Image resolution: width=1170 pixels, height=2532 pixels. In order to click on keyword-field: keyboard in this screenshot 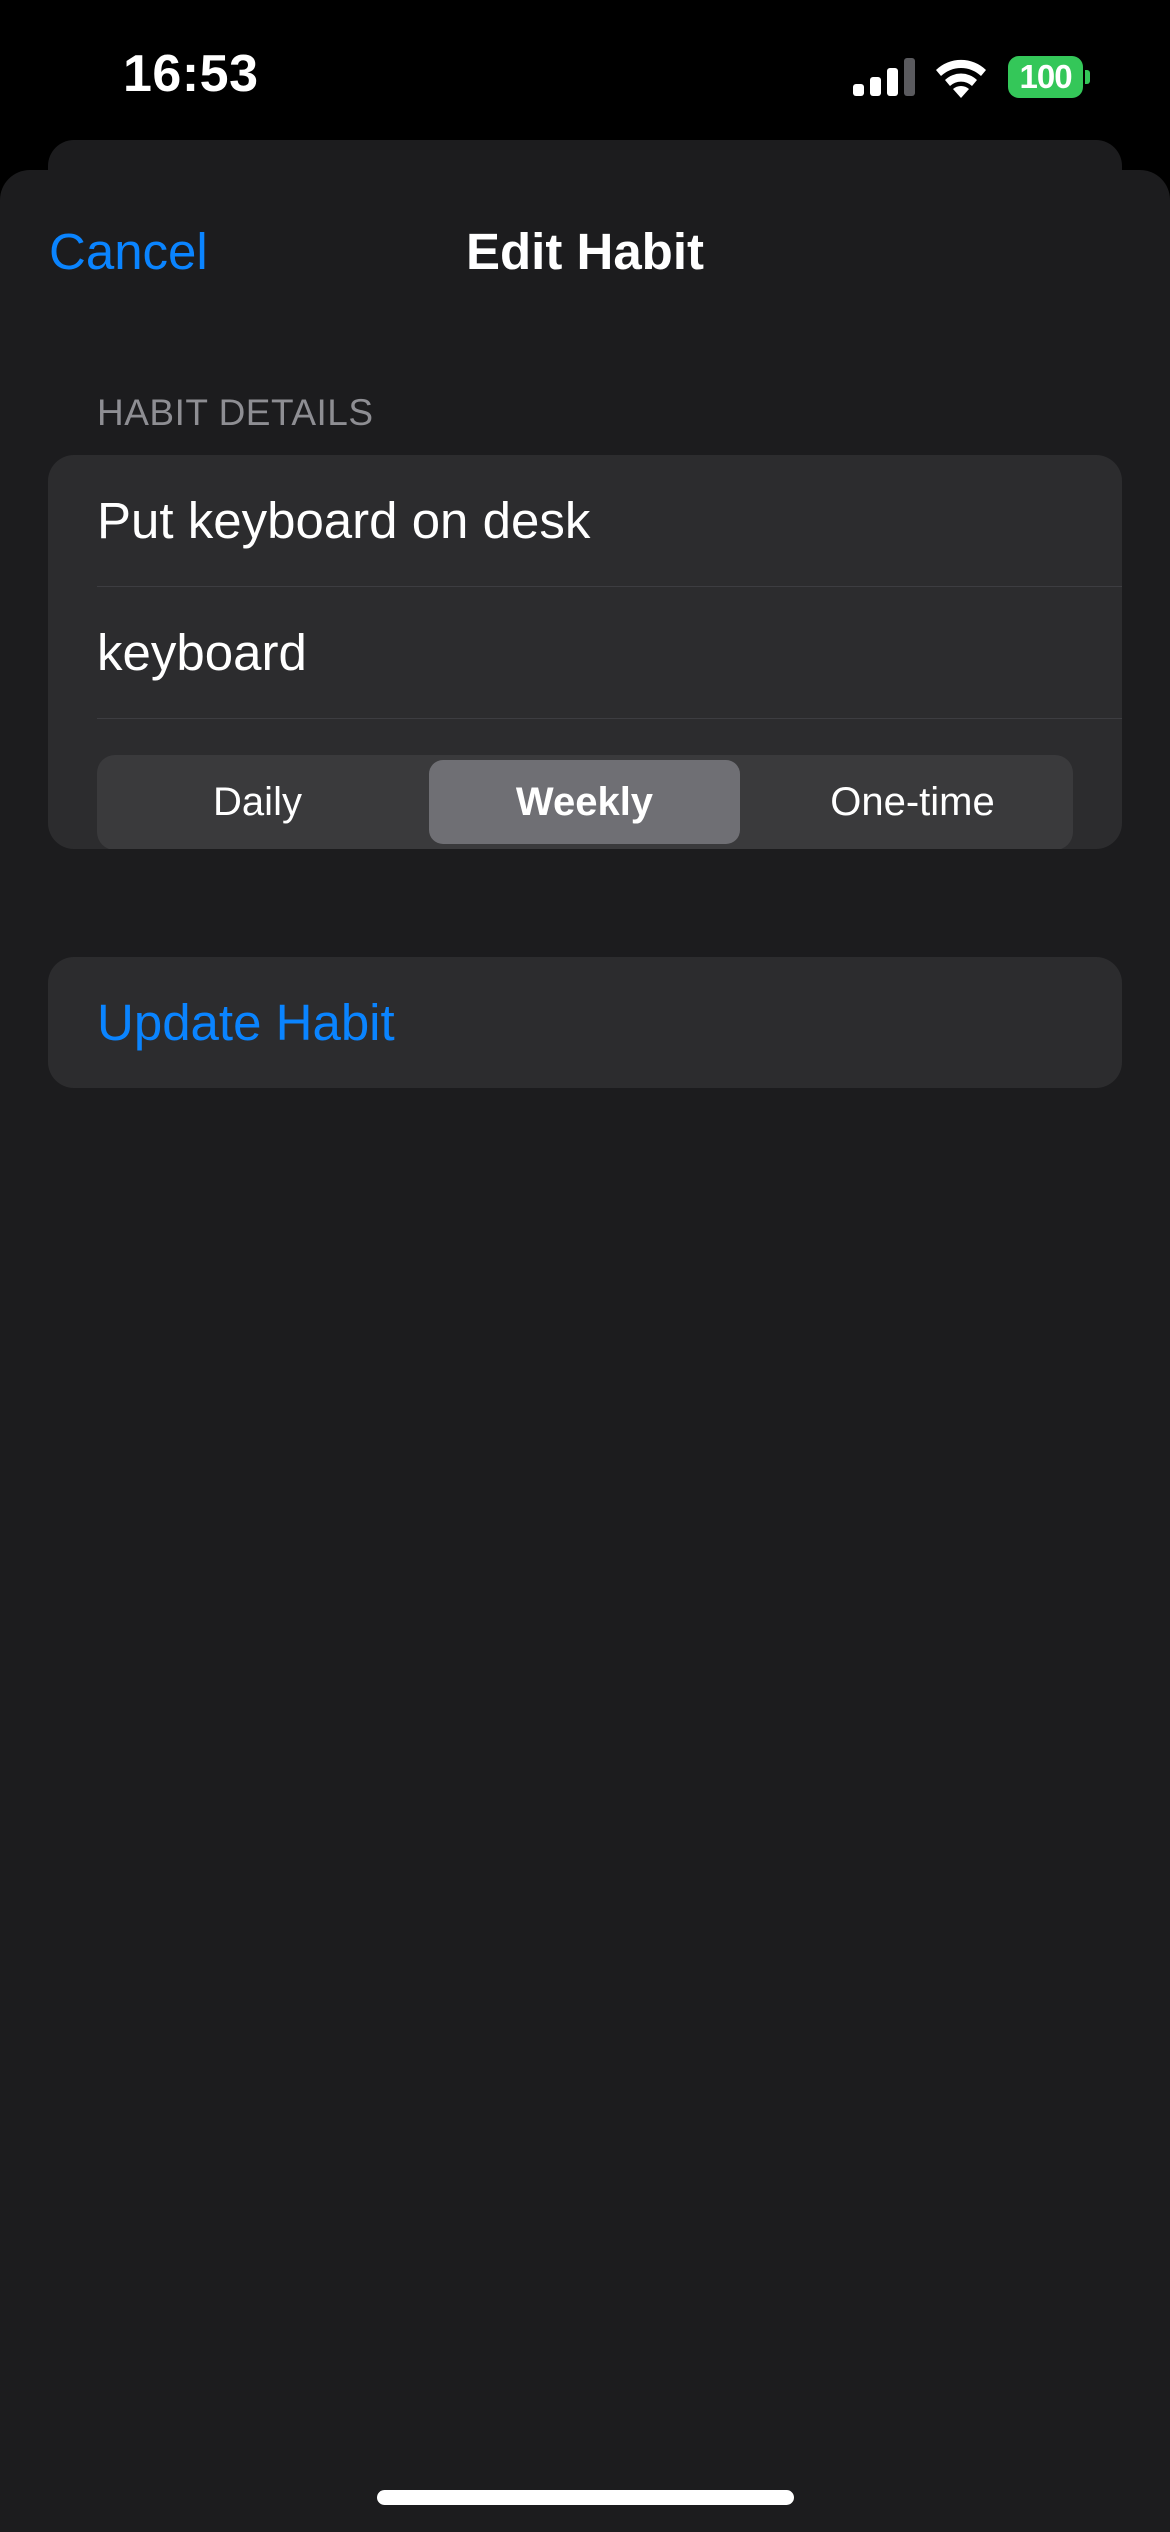, I will do `click(202, 652)`.